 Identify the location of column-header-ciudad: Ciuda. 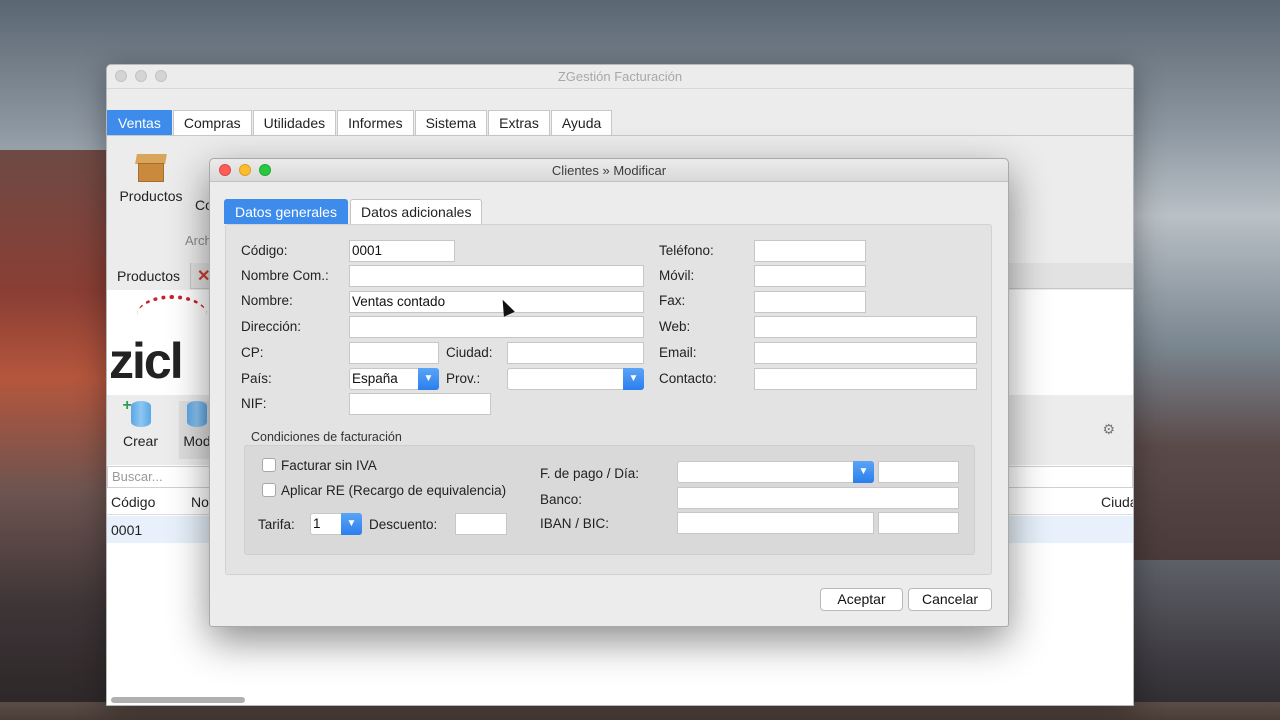
(1117, 502).